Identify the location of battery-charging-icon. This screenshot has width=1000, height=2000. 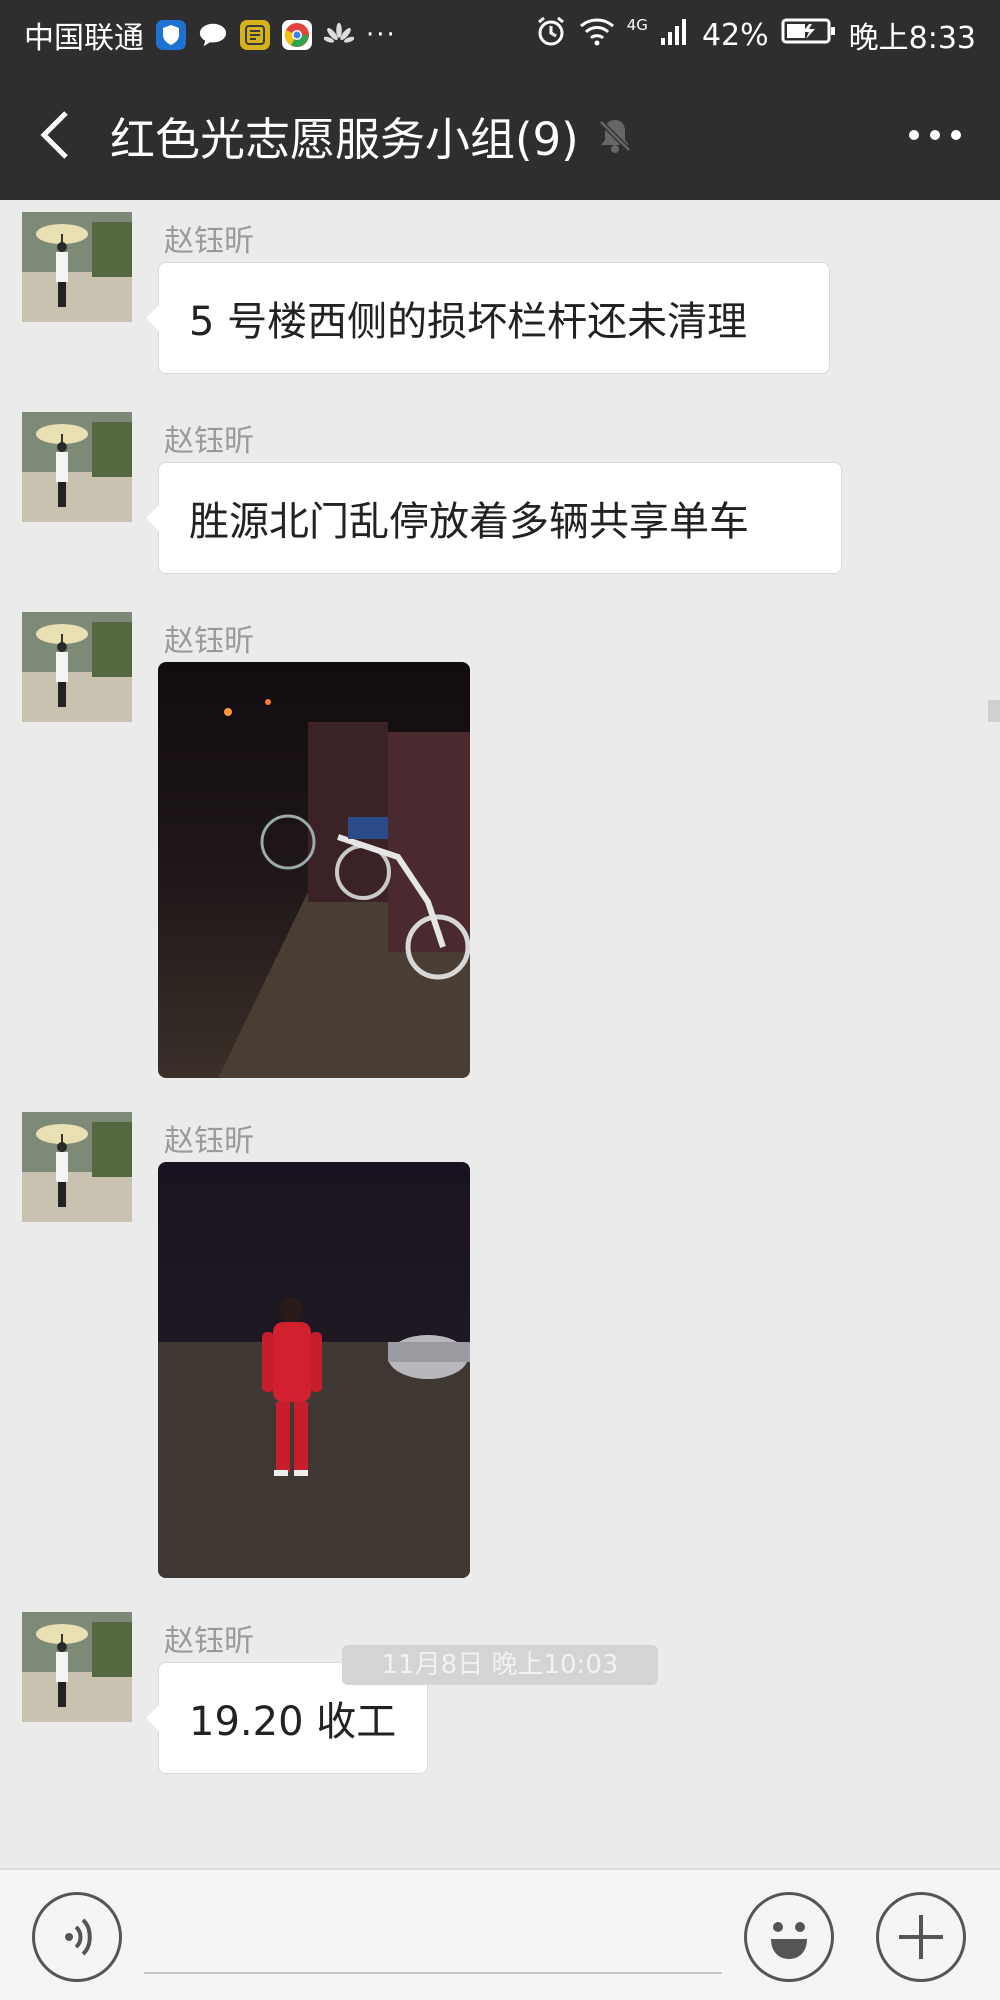
(809, 35).